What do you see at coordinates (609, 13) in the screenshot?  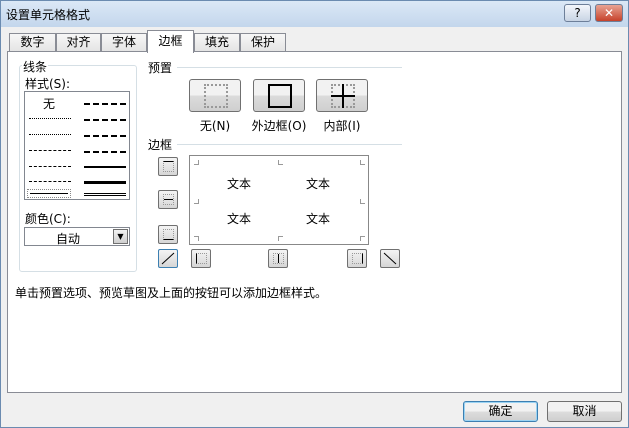 I see `close-button: ✕` at bounding box center [609, 13].